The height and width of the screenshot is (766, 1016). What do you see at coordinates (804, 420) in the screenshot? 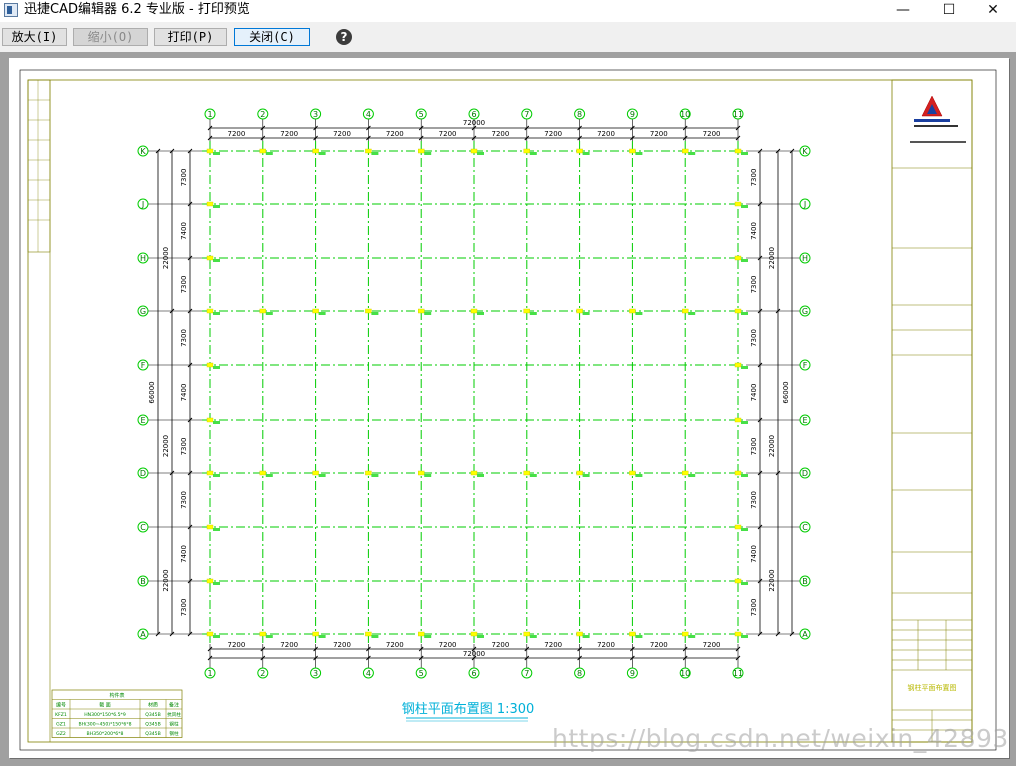
I see `row-axis-label: E` at bounding box center [804, 420].